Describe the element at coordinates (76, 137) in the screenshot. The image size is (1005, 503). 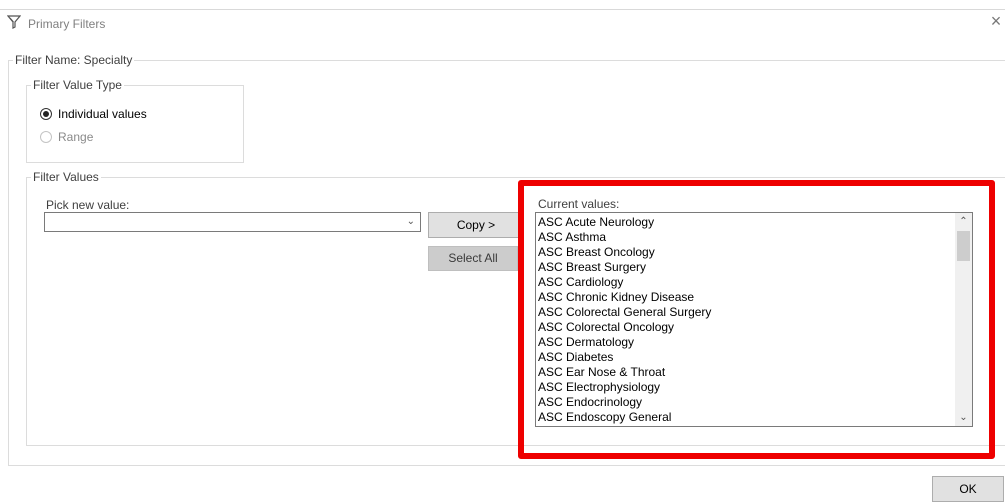
I see `radio-label-range: Range` at that location.